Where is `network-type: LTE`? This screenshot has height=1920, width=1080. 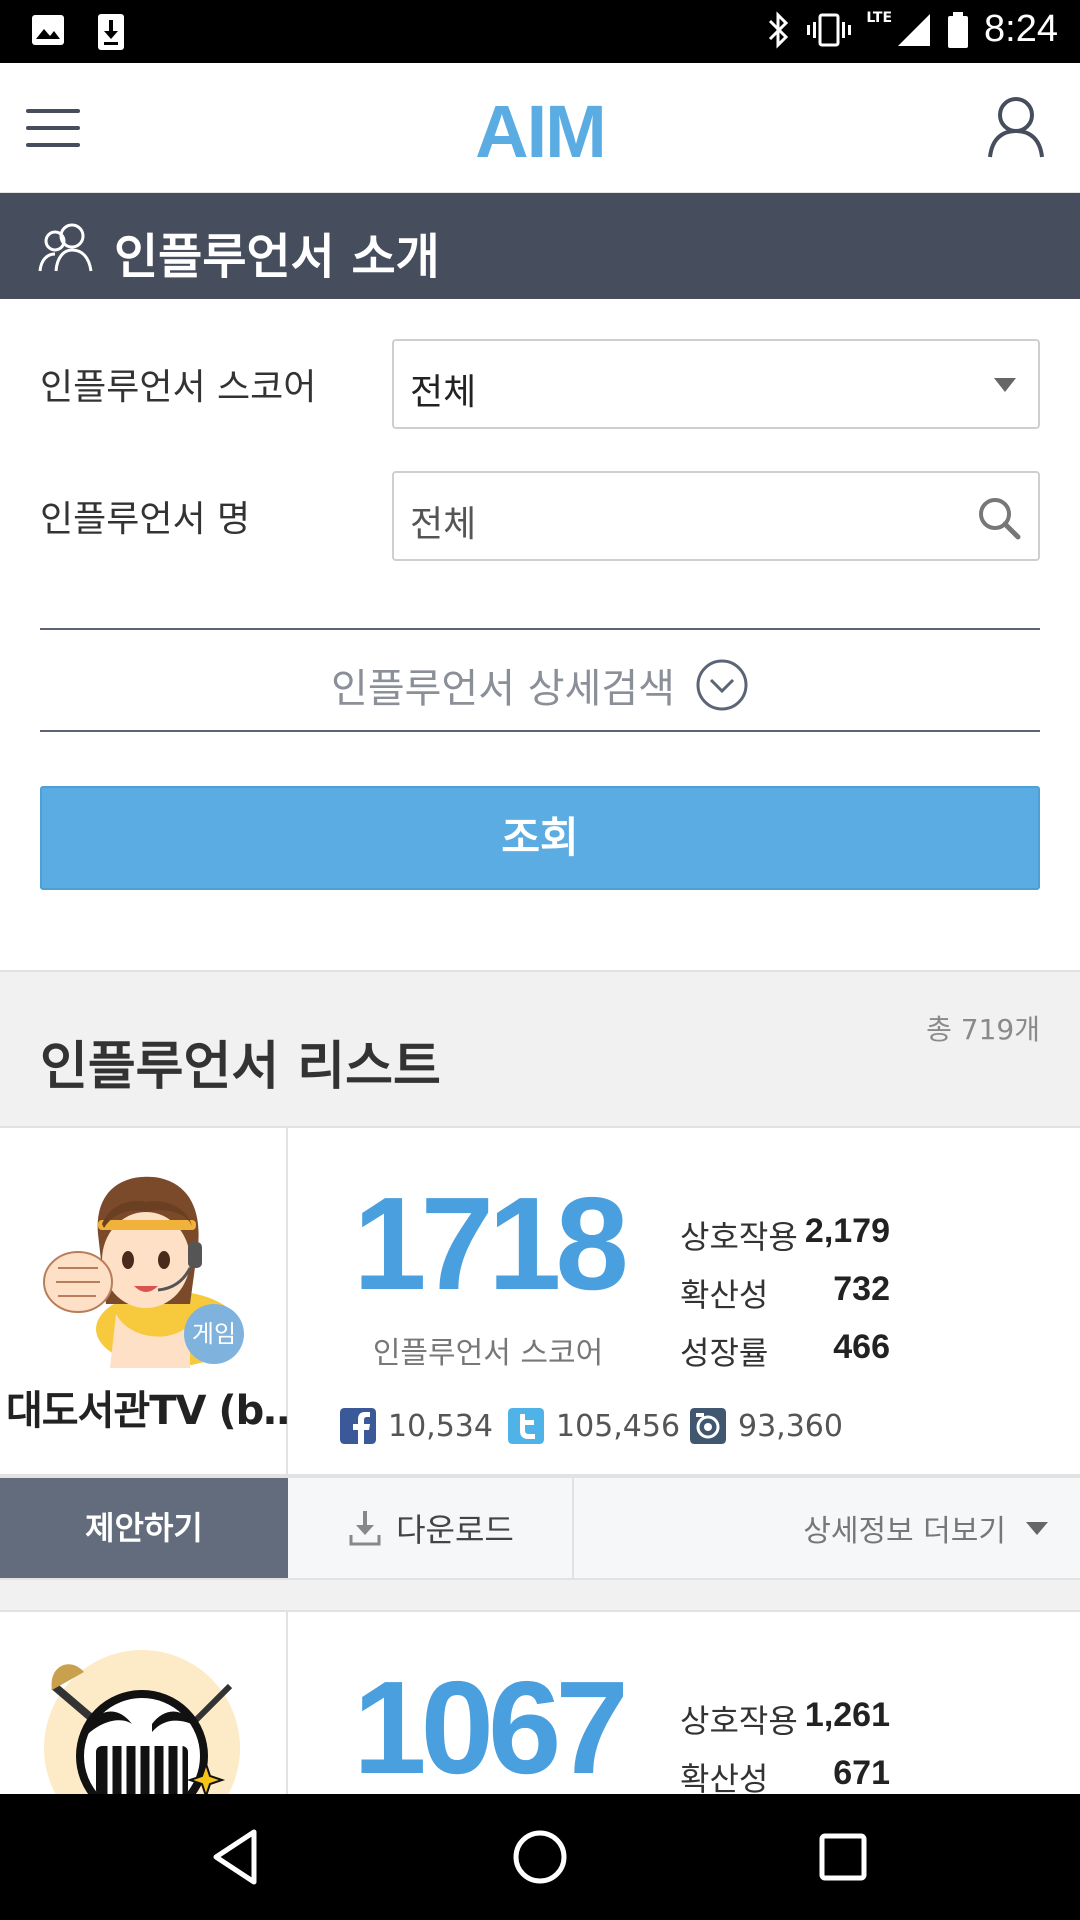
network-type: LTE is located at coordinates (879, 17).